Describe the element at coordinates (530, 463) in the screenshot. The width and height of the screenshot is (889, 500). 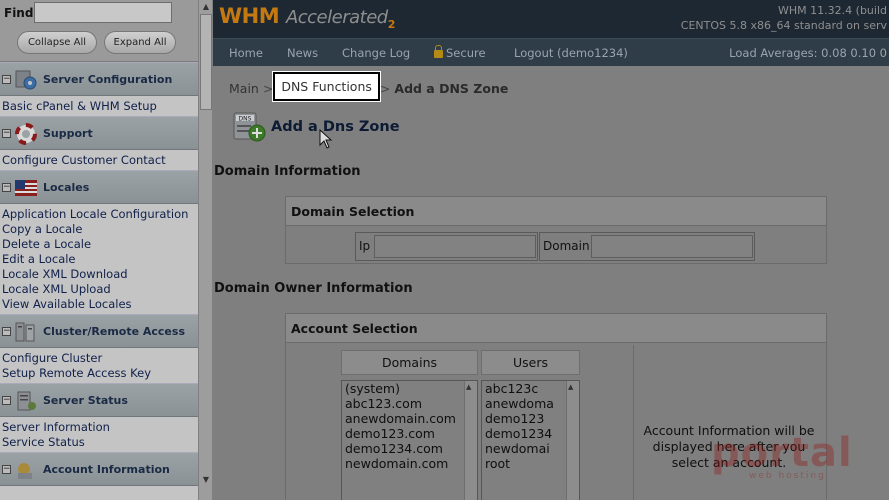
I see `list-item: root` at that location.